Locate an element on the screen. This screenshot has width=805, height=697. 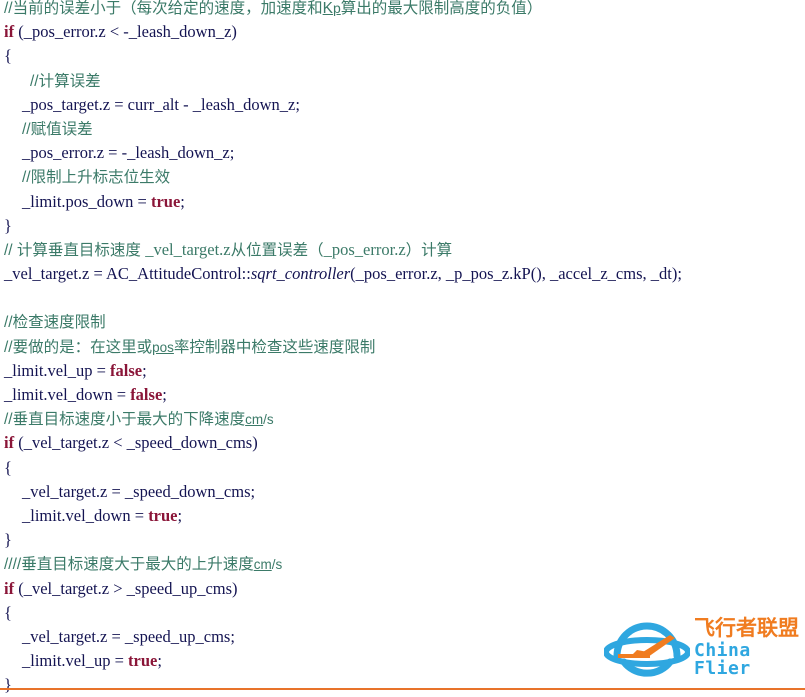
code-text: (_vel_target.z > _speed_up_cms) is located at coordinates (126, 588).